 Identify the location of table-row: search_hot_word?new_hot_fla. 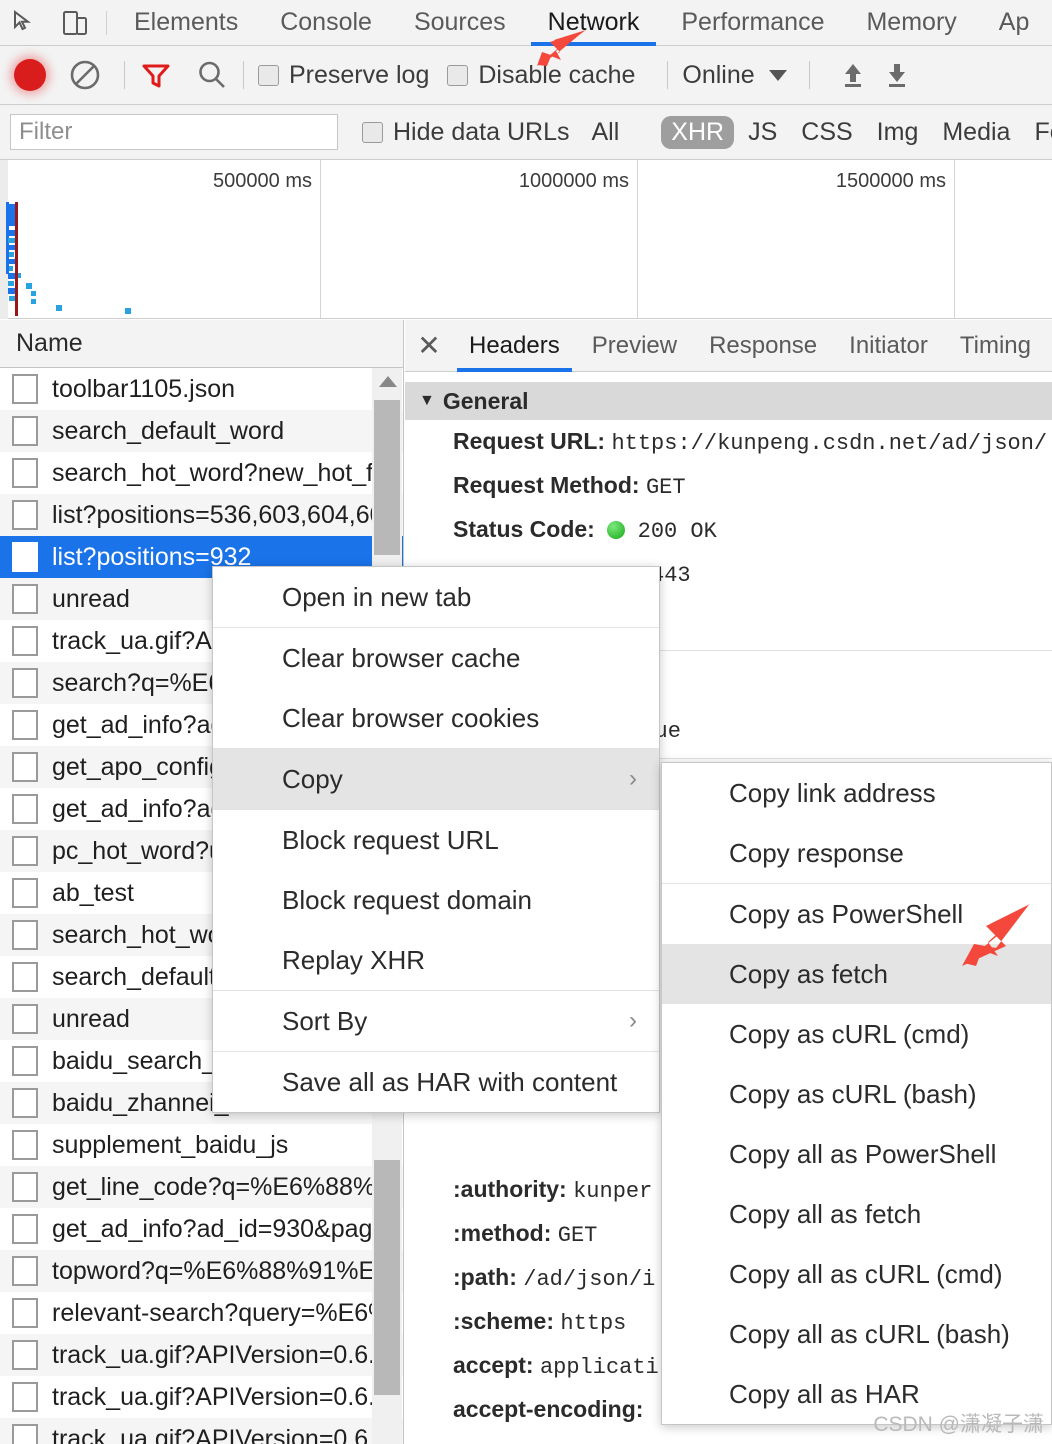
(201, 473).